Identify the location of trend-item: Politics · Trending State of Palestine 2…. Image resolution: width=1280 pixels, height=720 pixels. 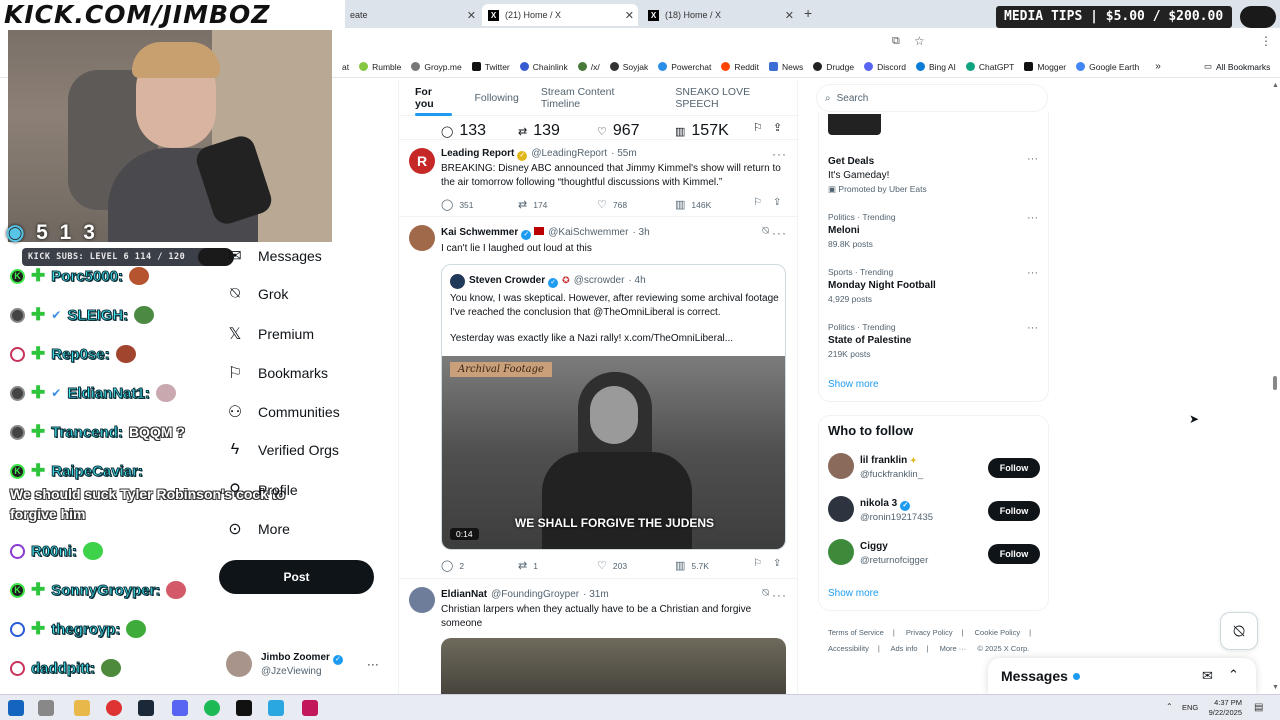
(933, 340).